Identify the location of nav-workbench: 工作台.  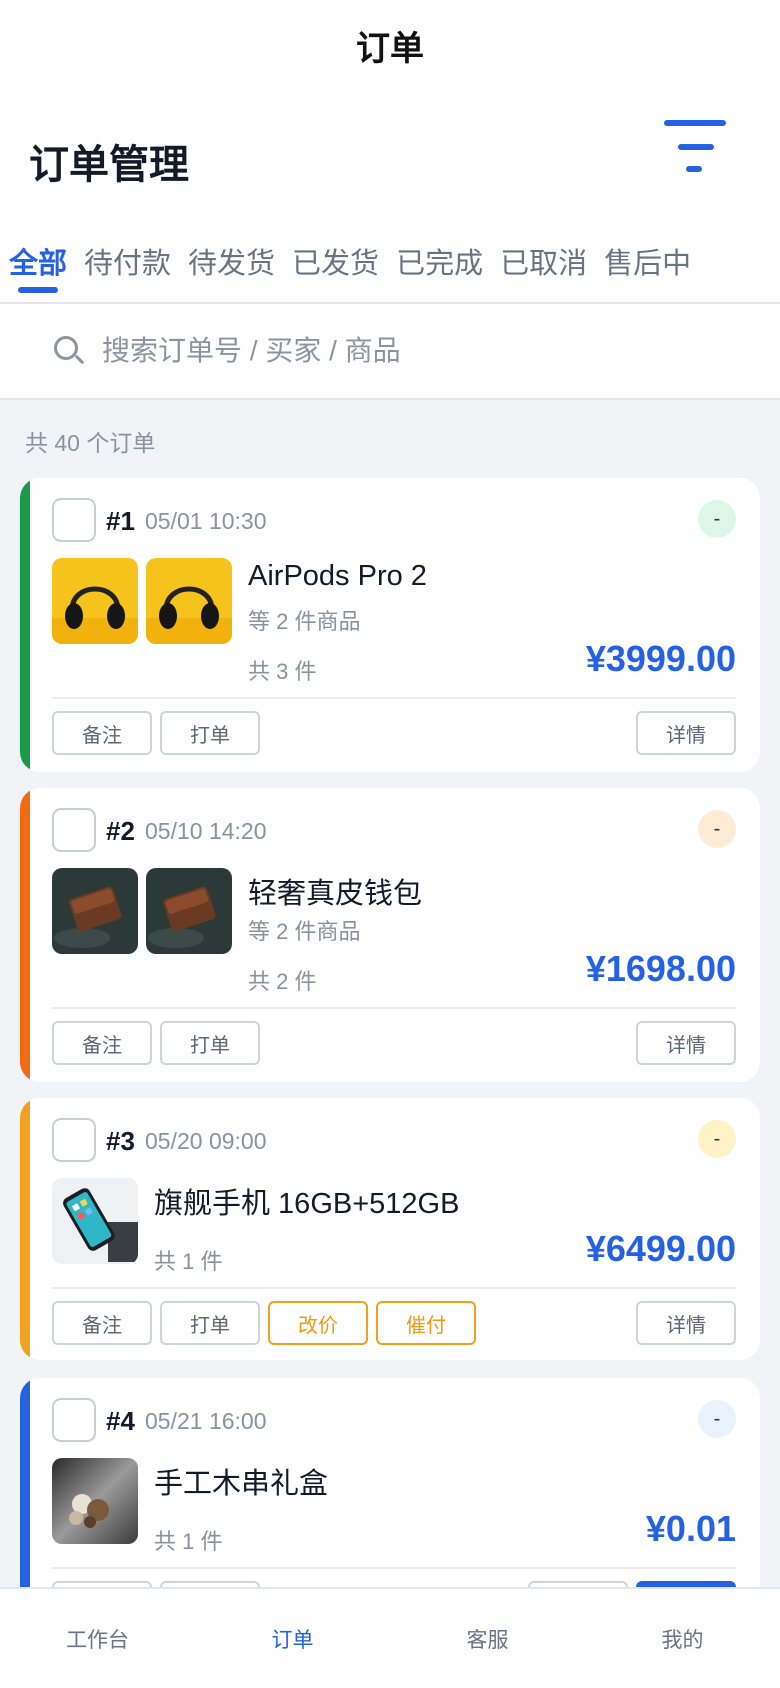
(97, 1638).